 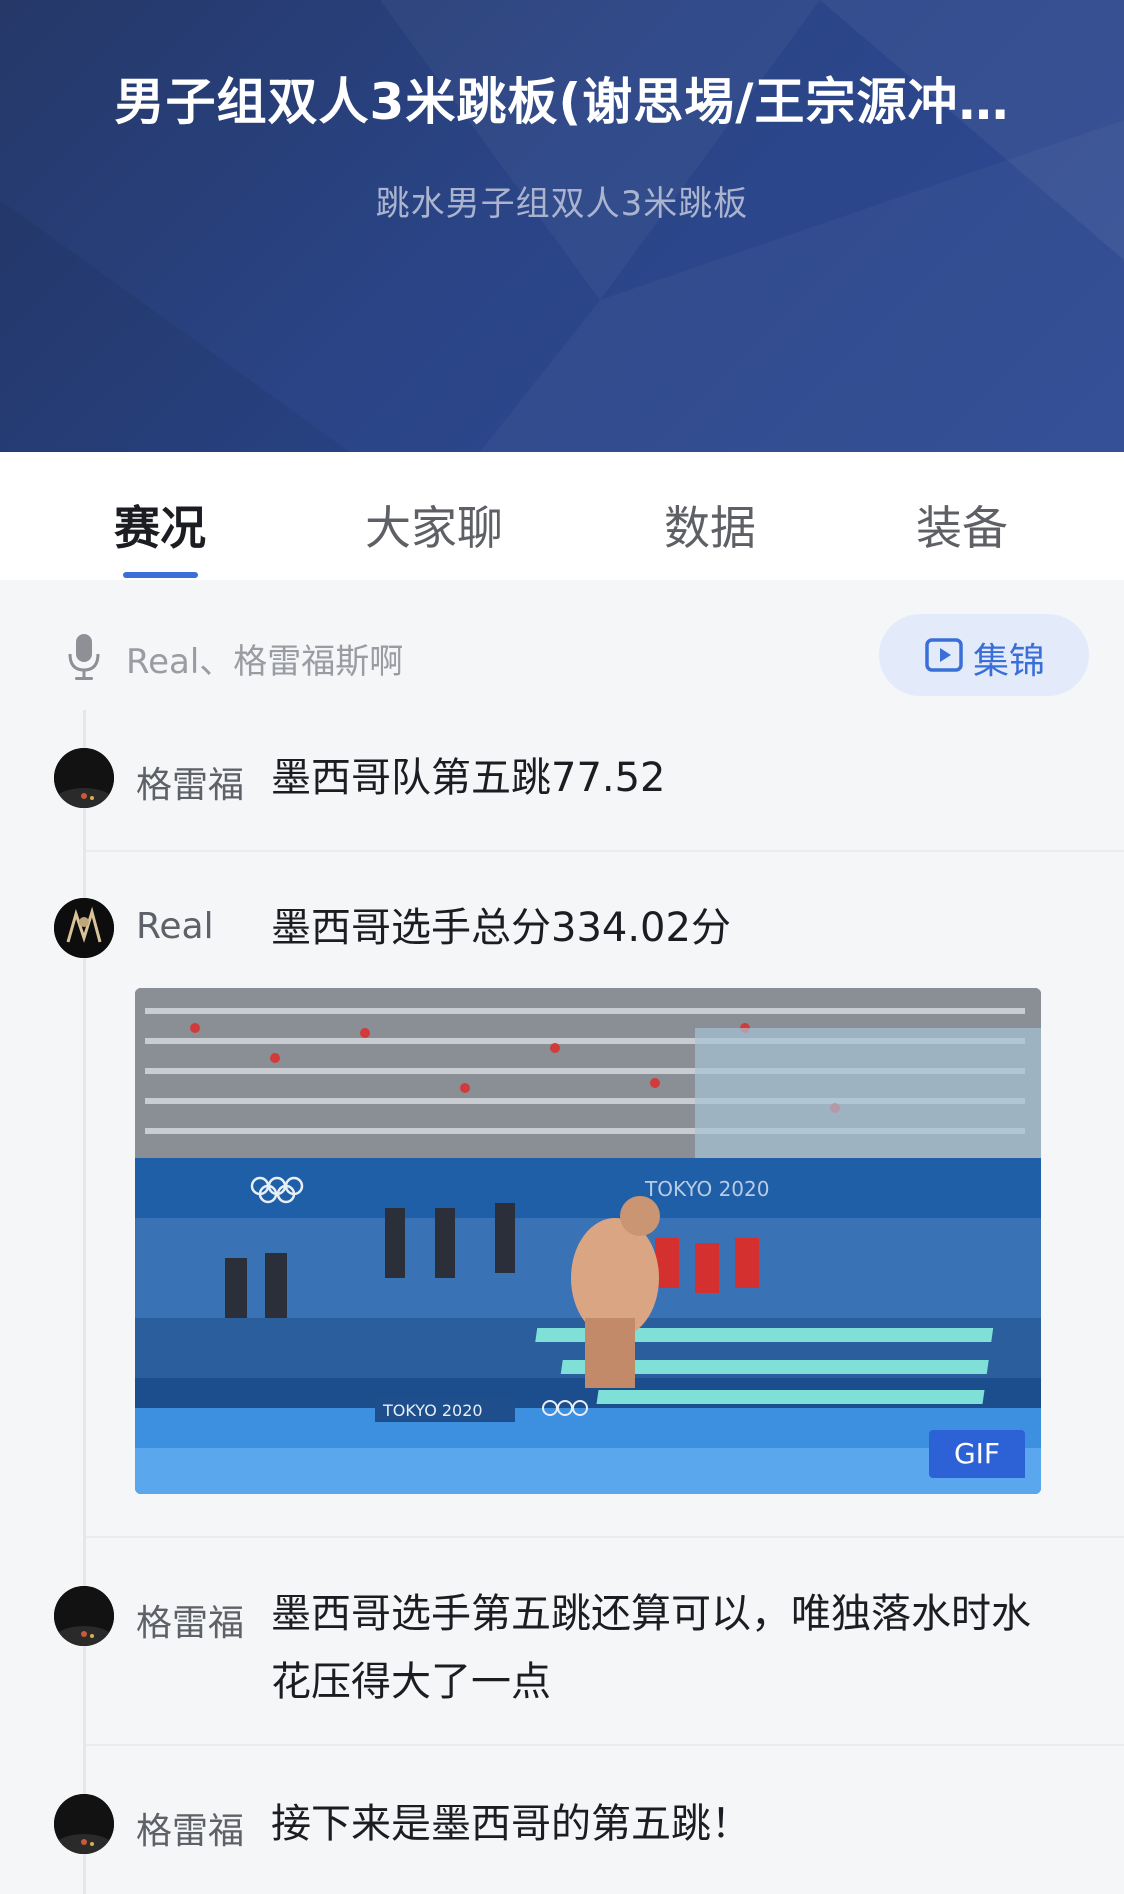 I want to click on timeline-line, so click(x=84, y=1302).